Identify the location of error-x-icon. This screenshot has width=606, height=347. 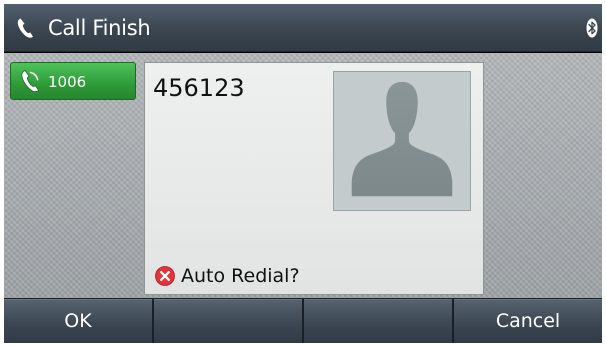
(165, 276).